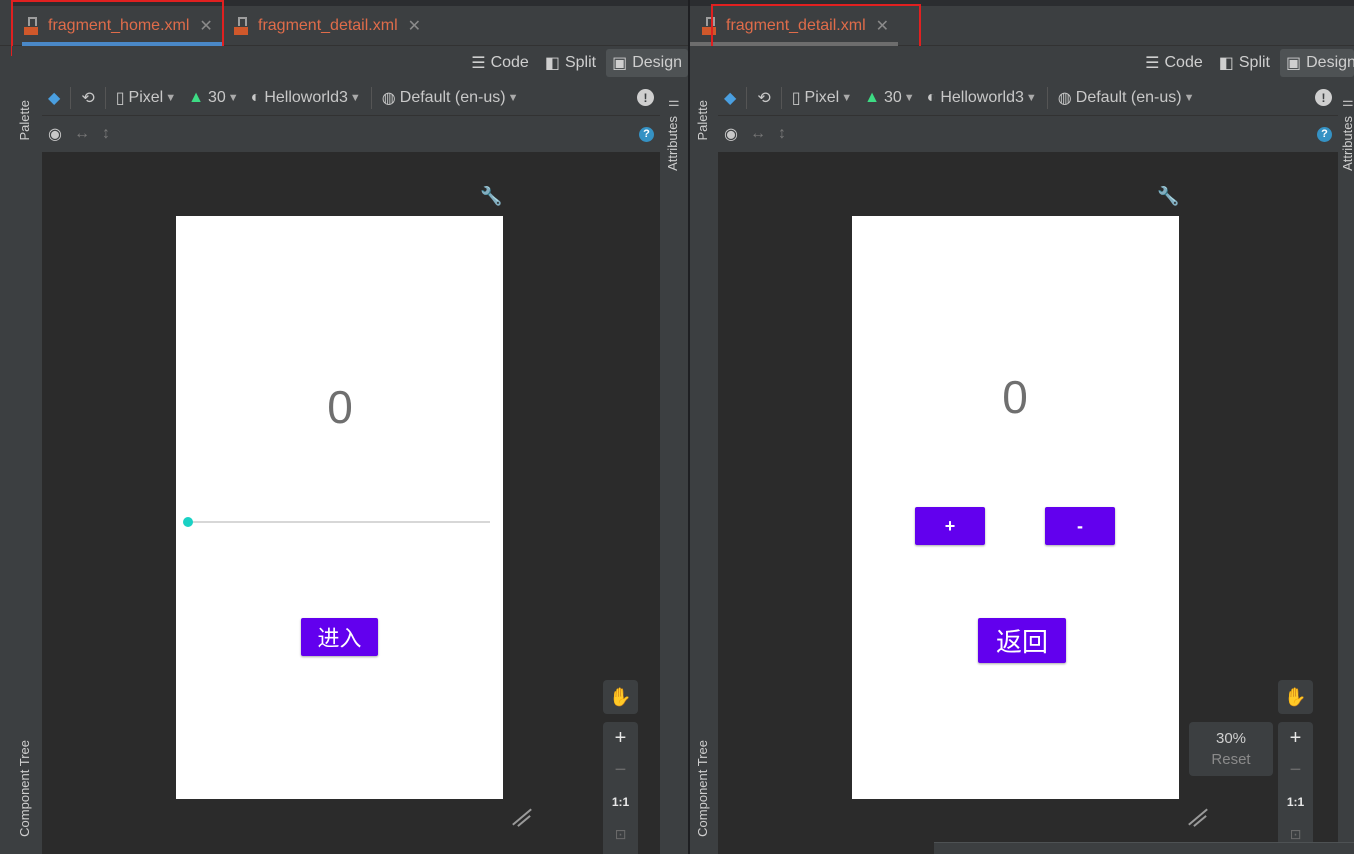  What do you see at coordinates (1231, 738) in the screenshot?
I see `zoom-percent: 30%` at bounding box center [1231, 738].